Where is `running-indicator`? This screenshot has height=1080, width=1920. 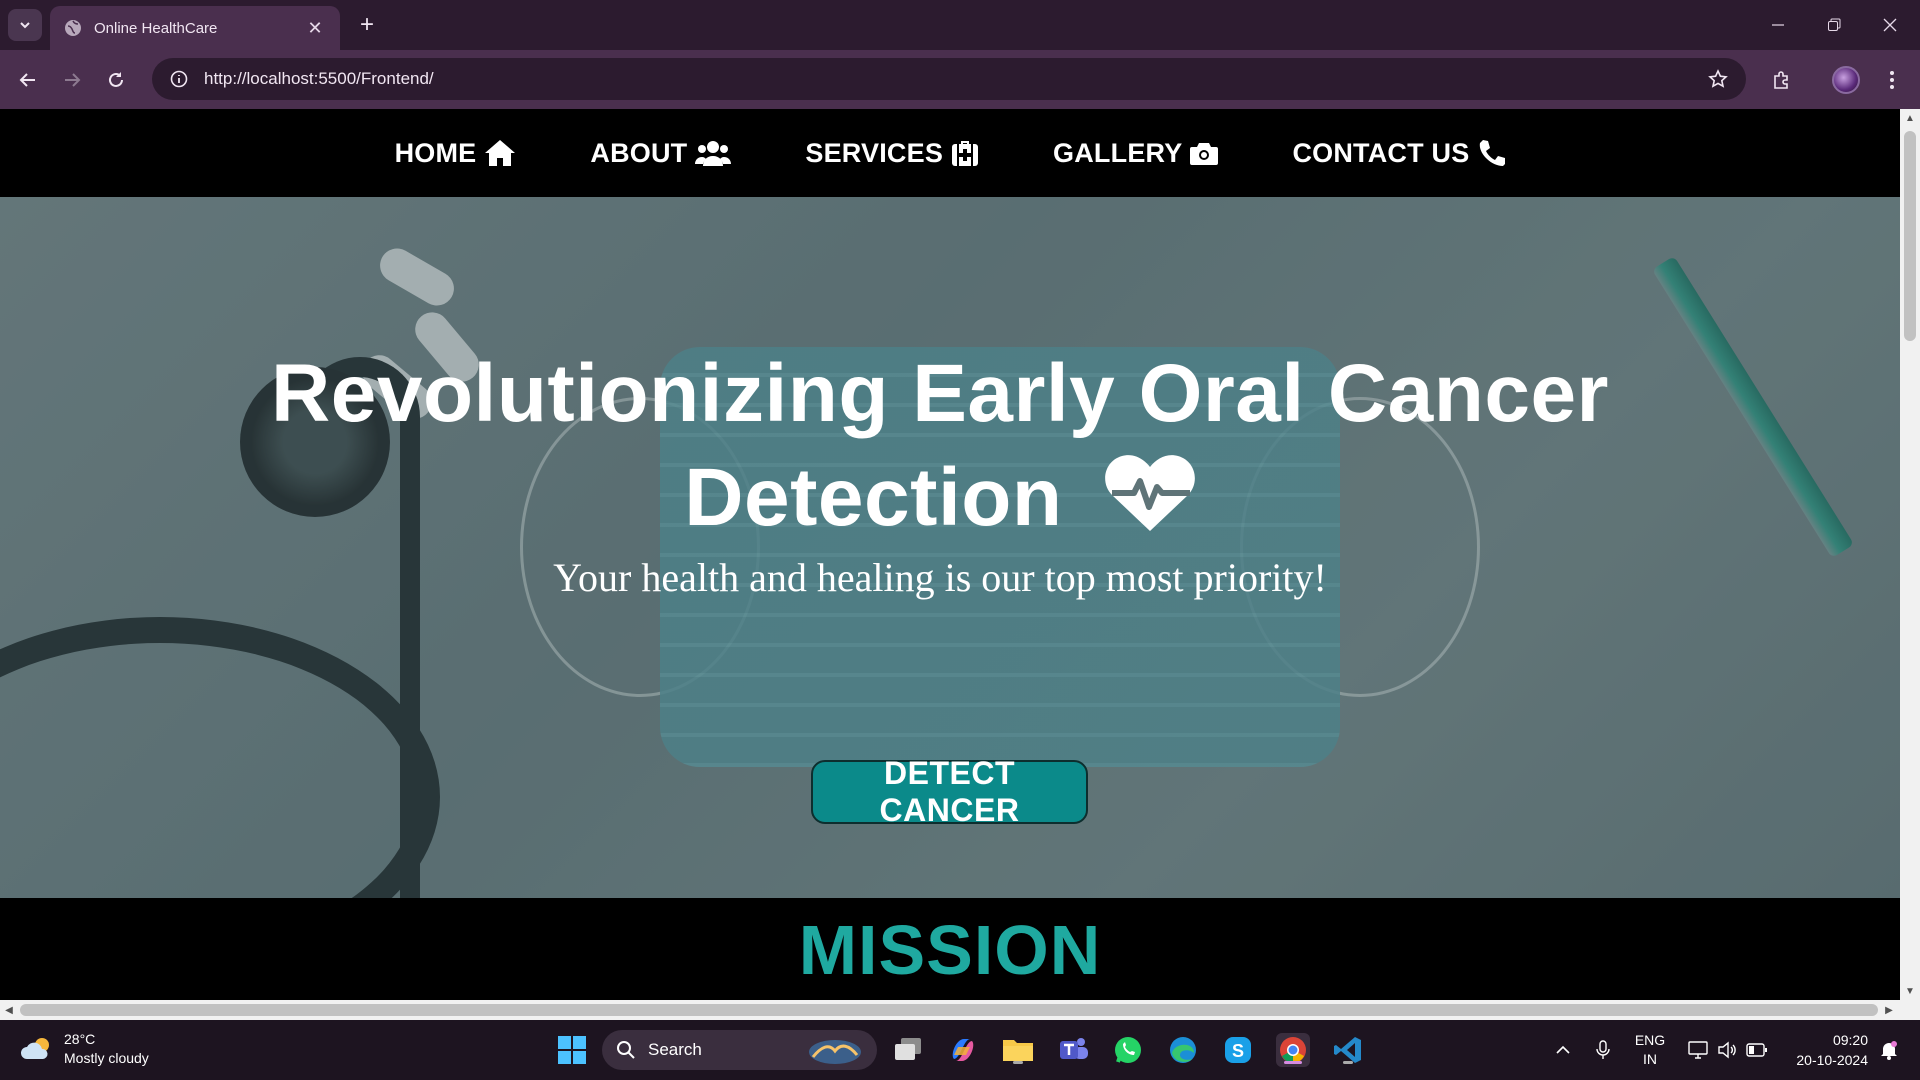
running-indicator is located at coordinates (1348, 1062).